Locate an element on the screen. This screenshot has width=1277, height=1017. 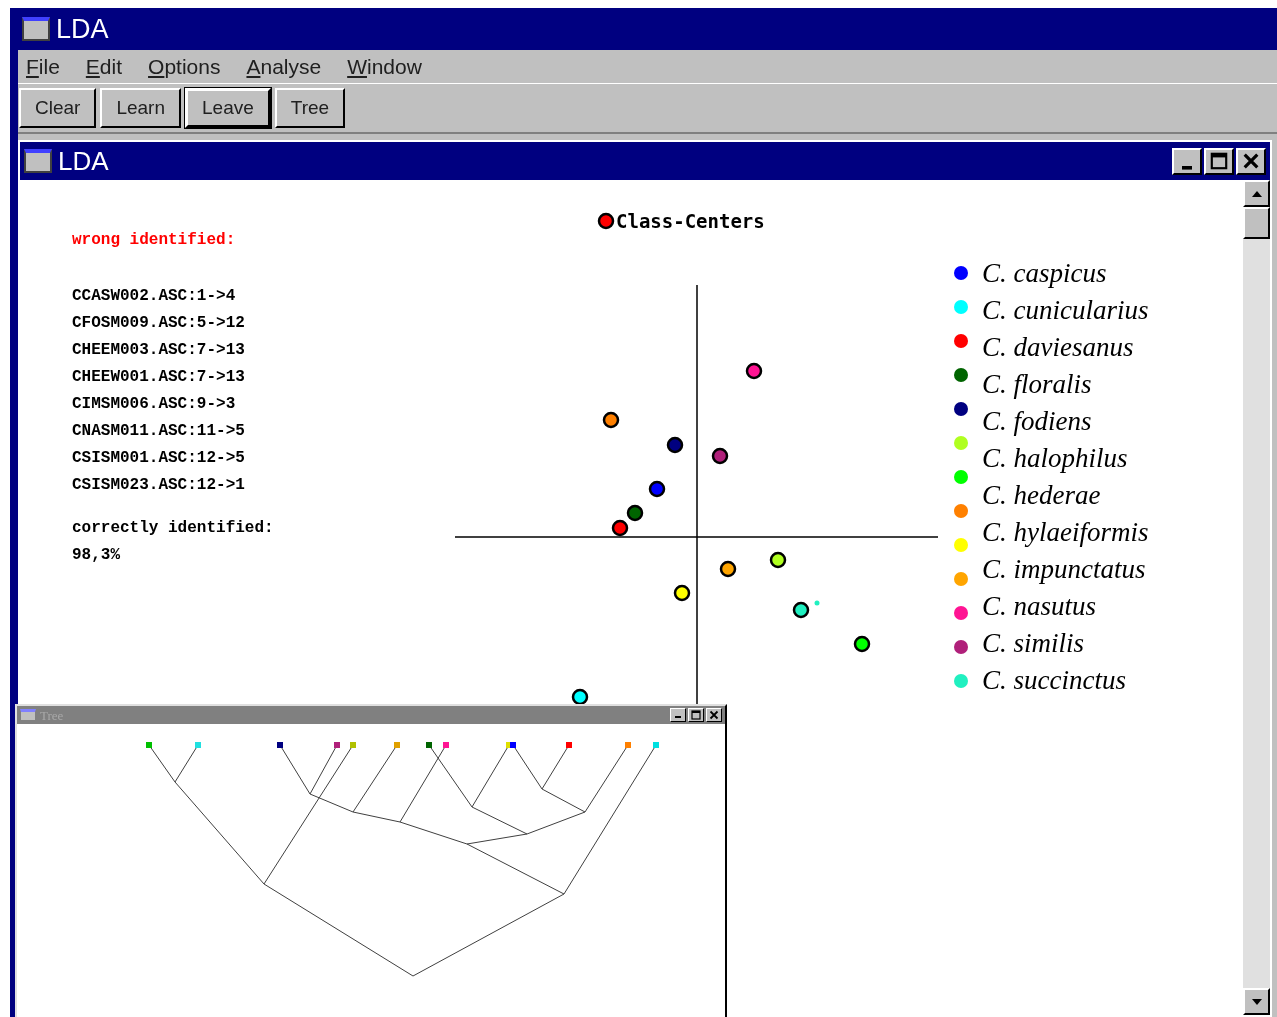
misclassified-entry: CSISM023.ASC:12->1 is located at coordinates (159, 485).